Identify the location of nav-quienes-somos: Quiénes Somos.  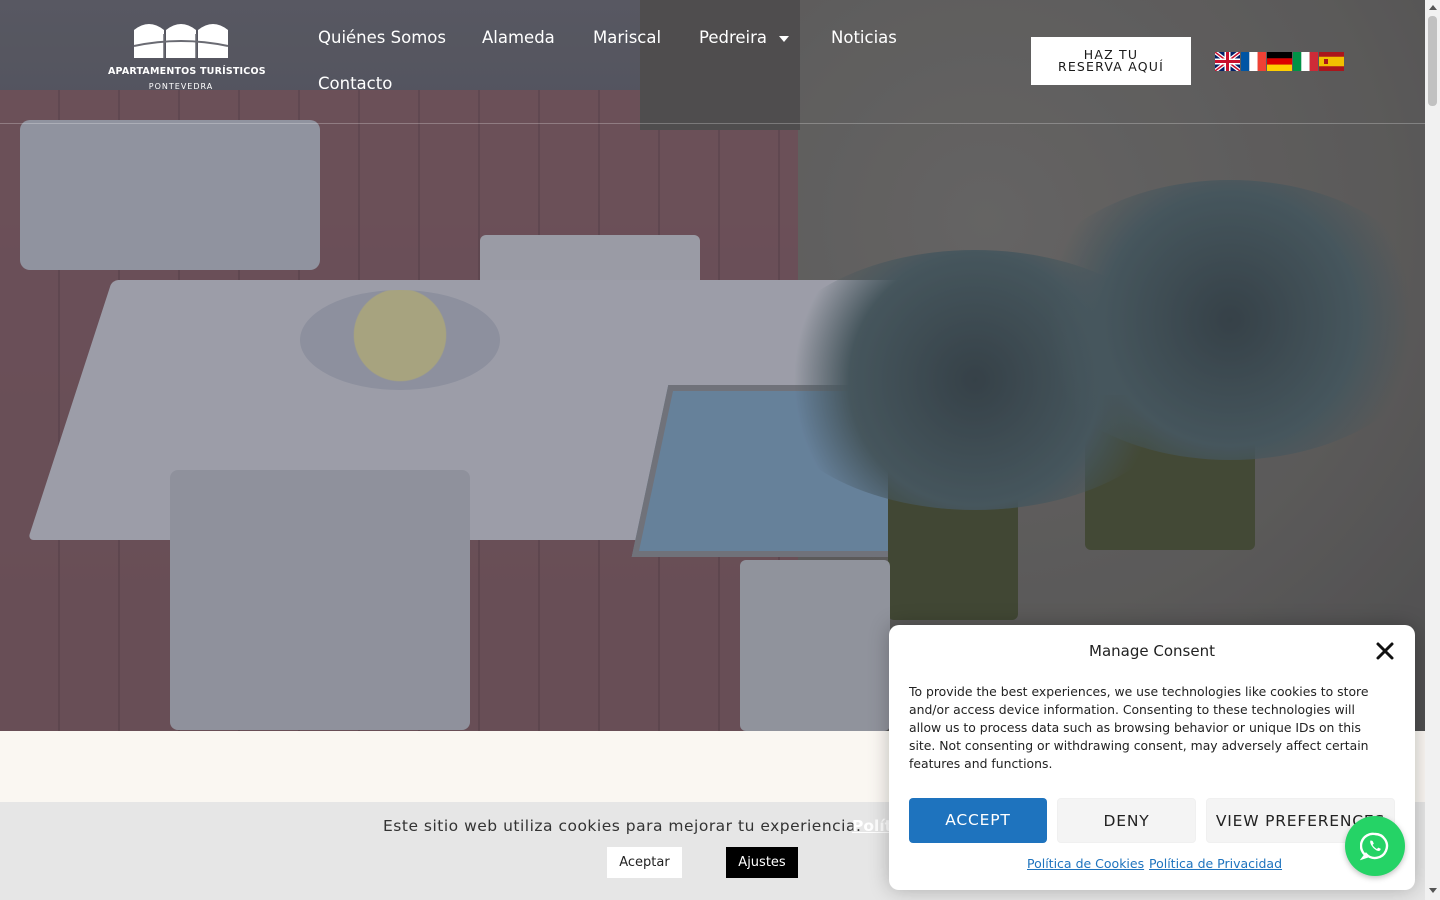
(382, 37).